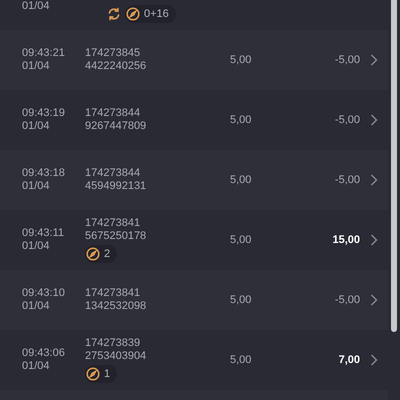  What do you see at coordinates (116, 126) in the screenshot?
I see `id-text: 9267447809` at bounding box center [116, 126].